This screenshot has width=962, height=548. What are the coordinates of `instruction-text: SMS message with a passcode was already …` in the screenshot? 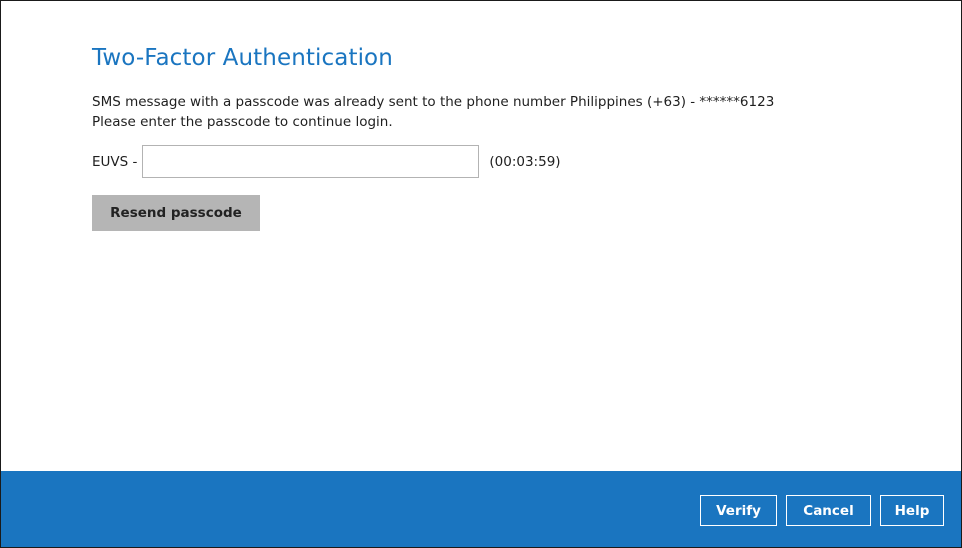 It's located at (516, 112).